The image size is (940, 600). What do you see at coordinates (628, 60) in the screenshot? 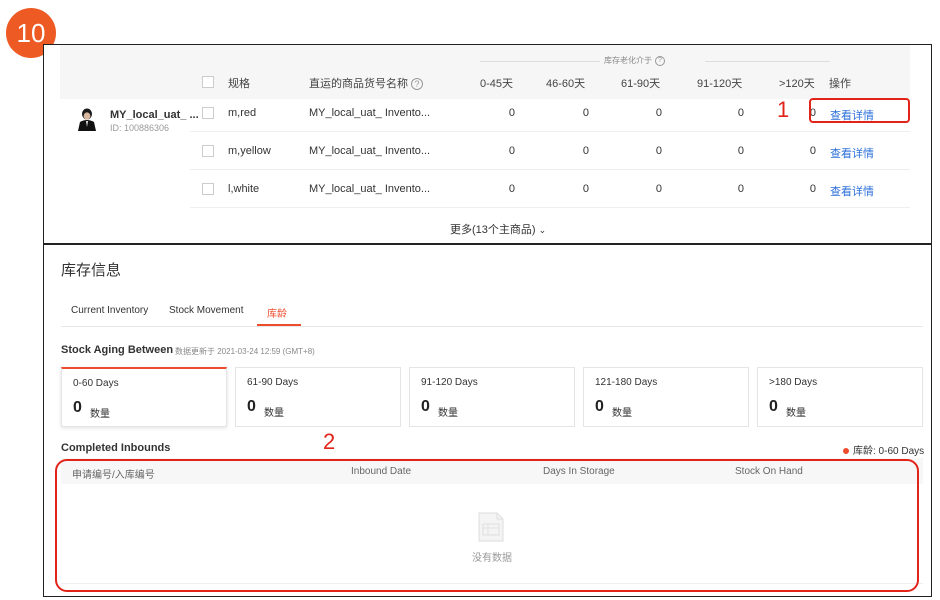
I see `aging-group-label: 库存老化介于` at bounding box center [628, 60].